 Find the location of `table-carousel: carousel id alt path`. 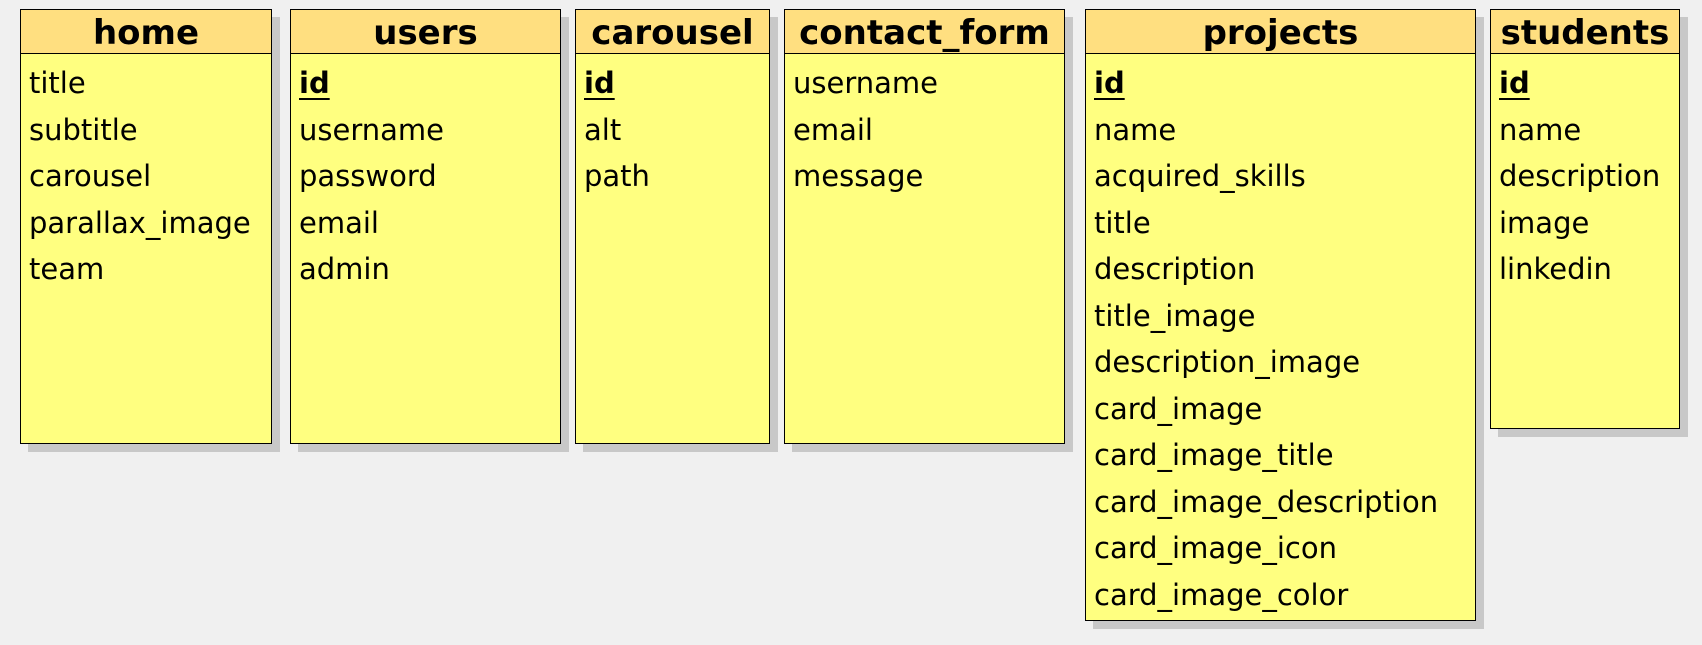

table-carousel: carousel id alt path is located at coordinates (672, 226).